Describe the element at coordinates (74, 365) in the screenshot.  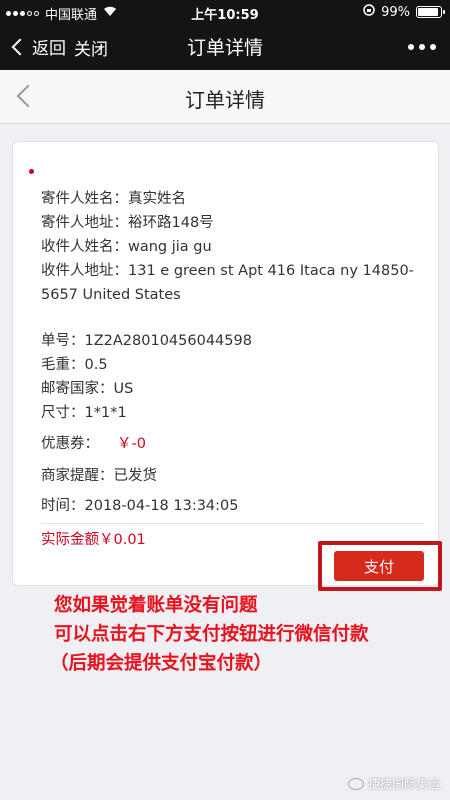
I see `gross-weight: 毛重：0.5` at that location.